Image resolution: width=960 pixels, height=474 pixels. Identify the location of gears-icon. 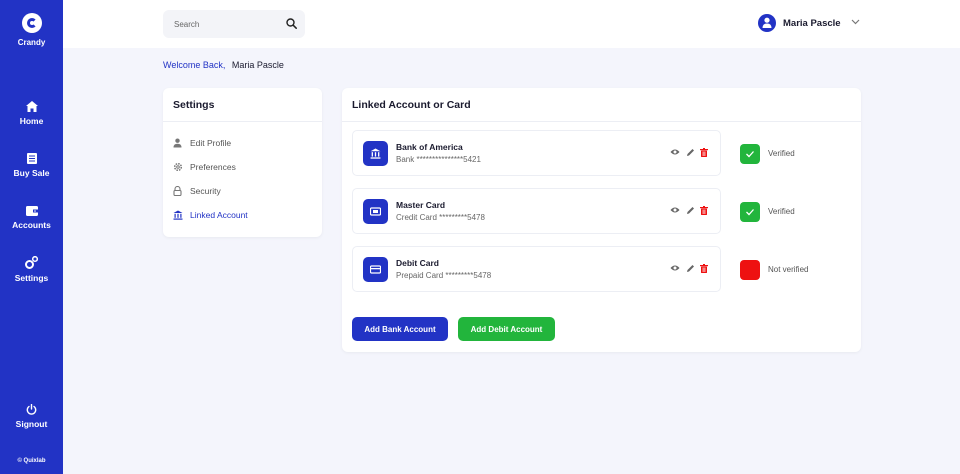
(31, 262).